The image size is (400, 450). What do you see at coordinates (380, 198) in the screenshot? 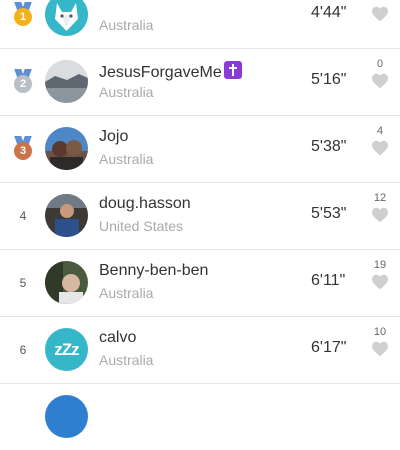
I see `like-count: 12` at bounding box center [380, 198].